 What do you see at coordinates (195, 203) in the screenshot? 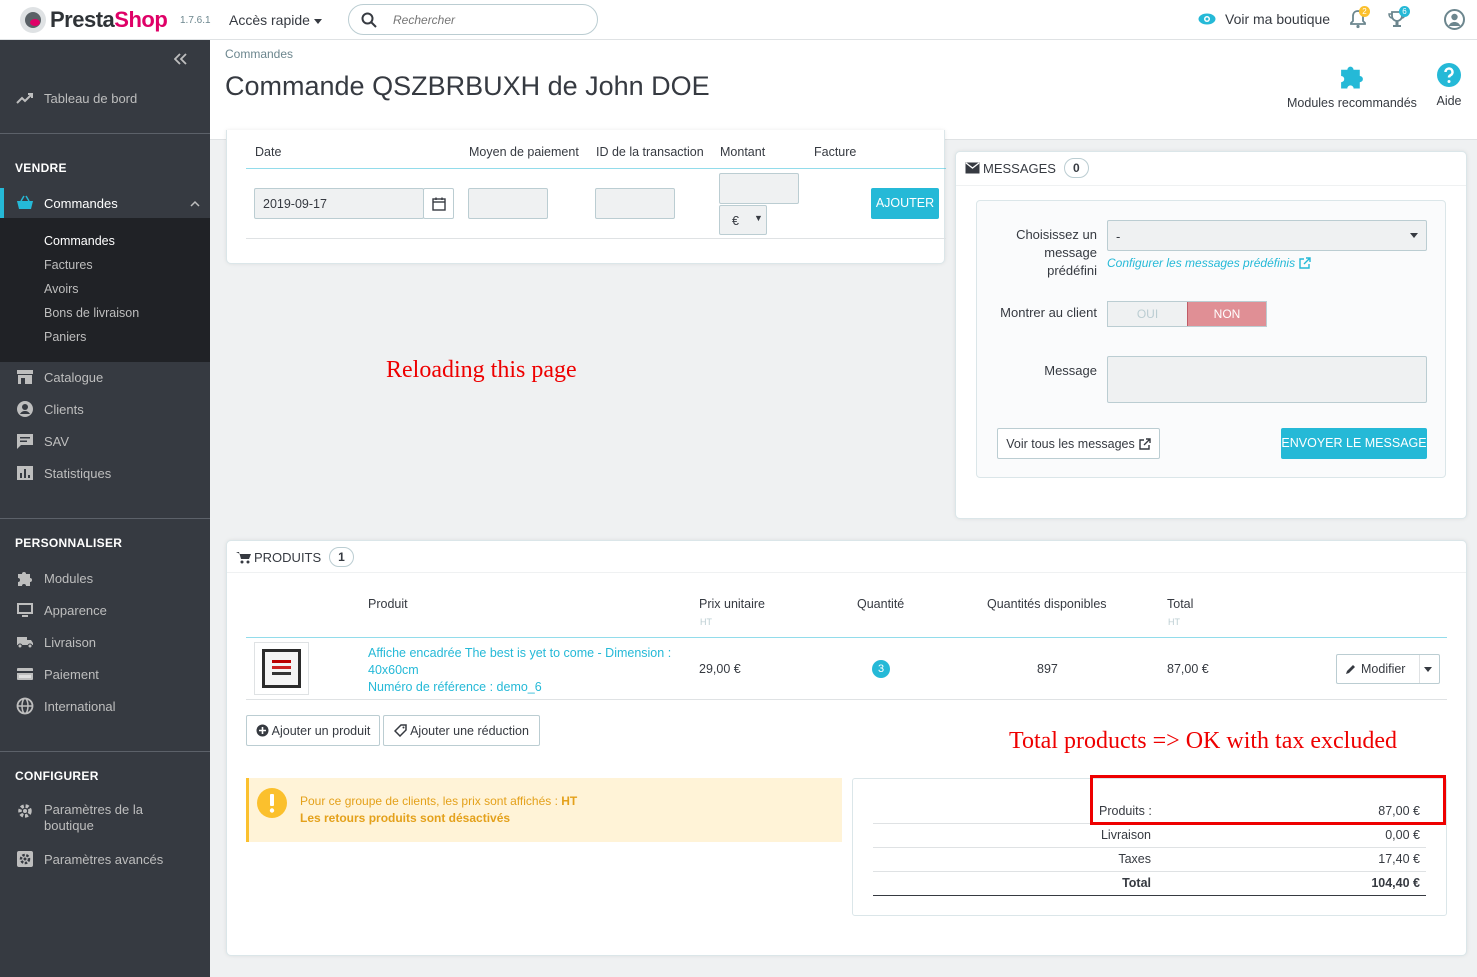
I see `chevron-up-icon` at bounding box center [195, 203].